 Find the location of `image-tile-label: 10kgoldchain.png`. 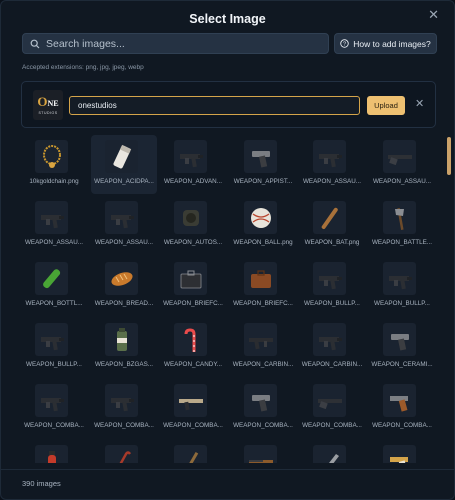

image-tile-label: 10kgoldchain.png is located at coordinates (54, 181).